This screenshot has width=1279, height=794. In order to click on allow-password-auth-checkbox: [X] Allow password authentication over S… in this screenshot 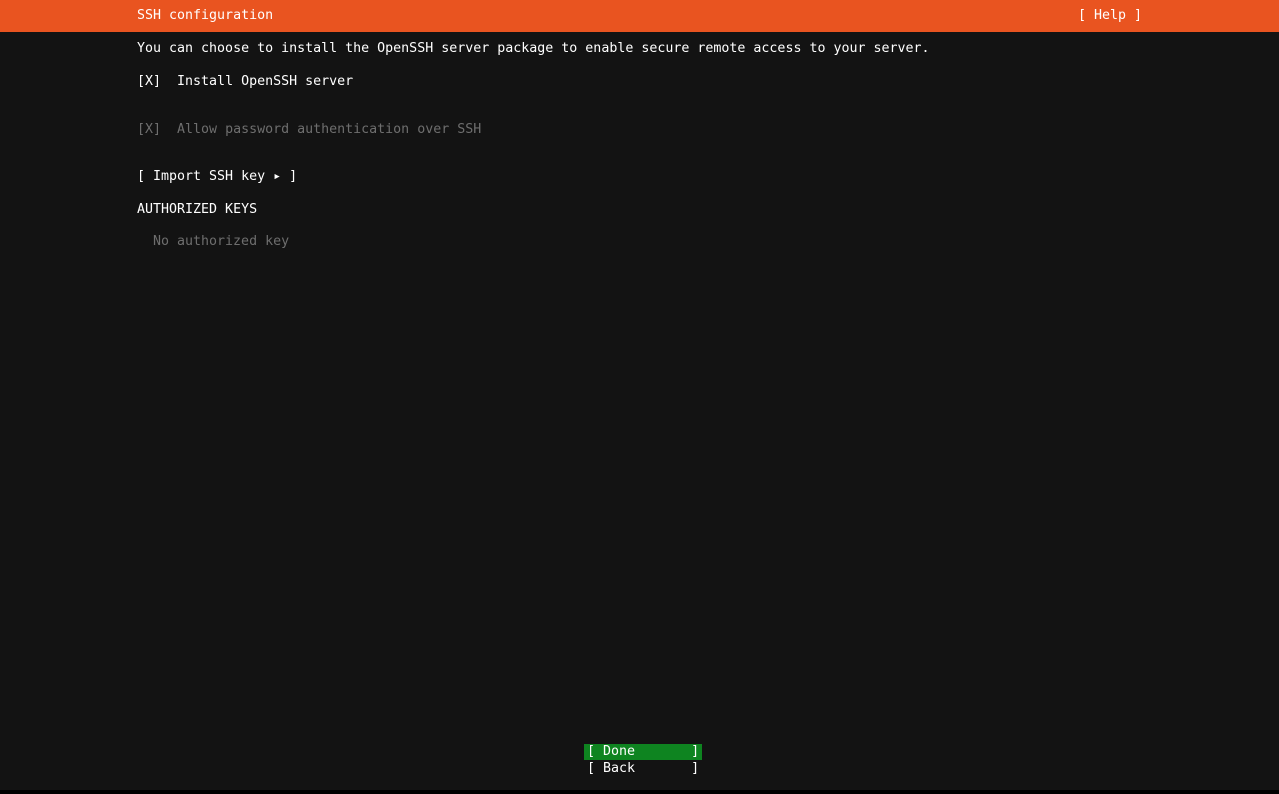, I will do `click(309, 130)`.